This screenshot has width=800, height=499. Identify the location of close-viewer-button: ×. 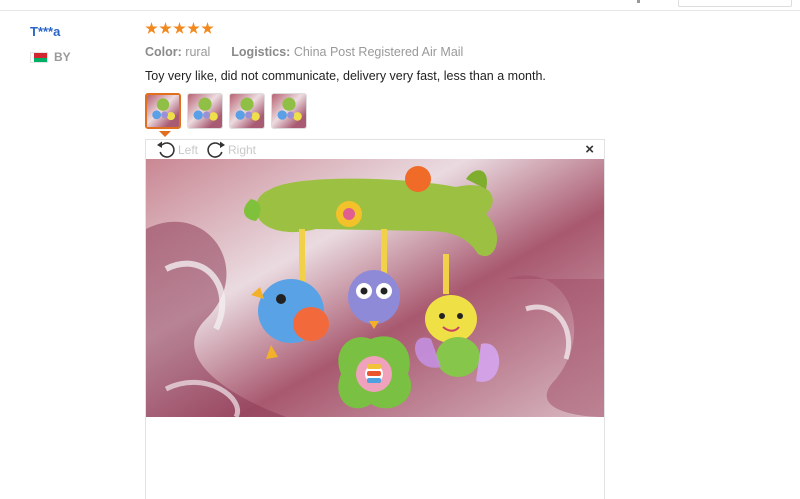
(589, 150).